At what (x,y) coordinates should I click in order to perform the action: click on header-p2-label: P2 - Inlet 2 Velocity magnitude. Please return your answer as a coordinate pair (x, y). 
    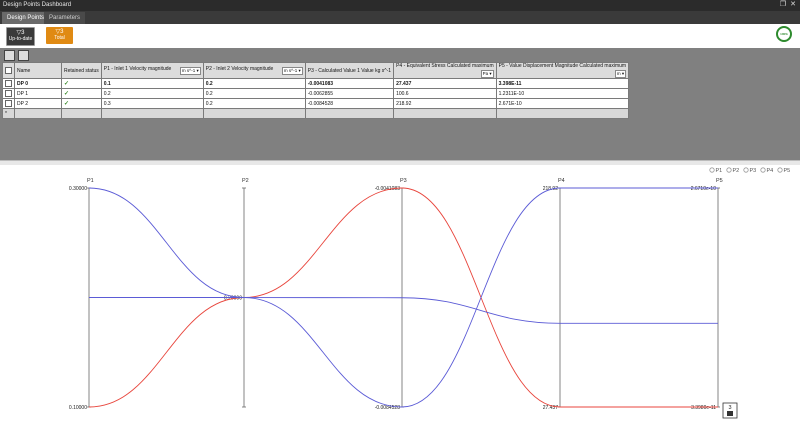
    Looking at the image, I should click on (239, 69).